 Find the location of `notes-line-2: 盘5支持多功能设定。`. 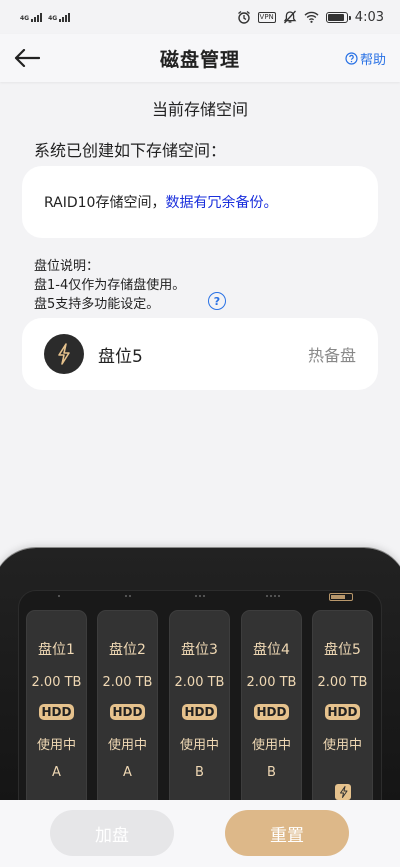

notes-line-2: 盘5支持多功能设定。 is located at coordinates (97, 304).